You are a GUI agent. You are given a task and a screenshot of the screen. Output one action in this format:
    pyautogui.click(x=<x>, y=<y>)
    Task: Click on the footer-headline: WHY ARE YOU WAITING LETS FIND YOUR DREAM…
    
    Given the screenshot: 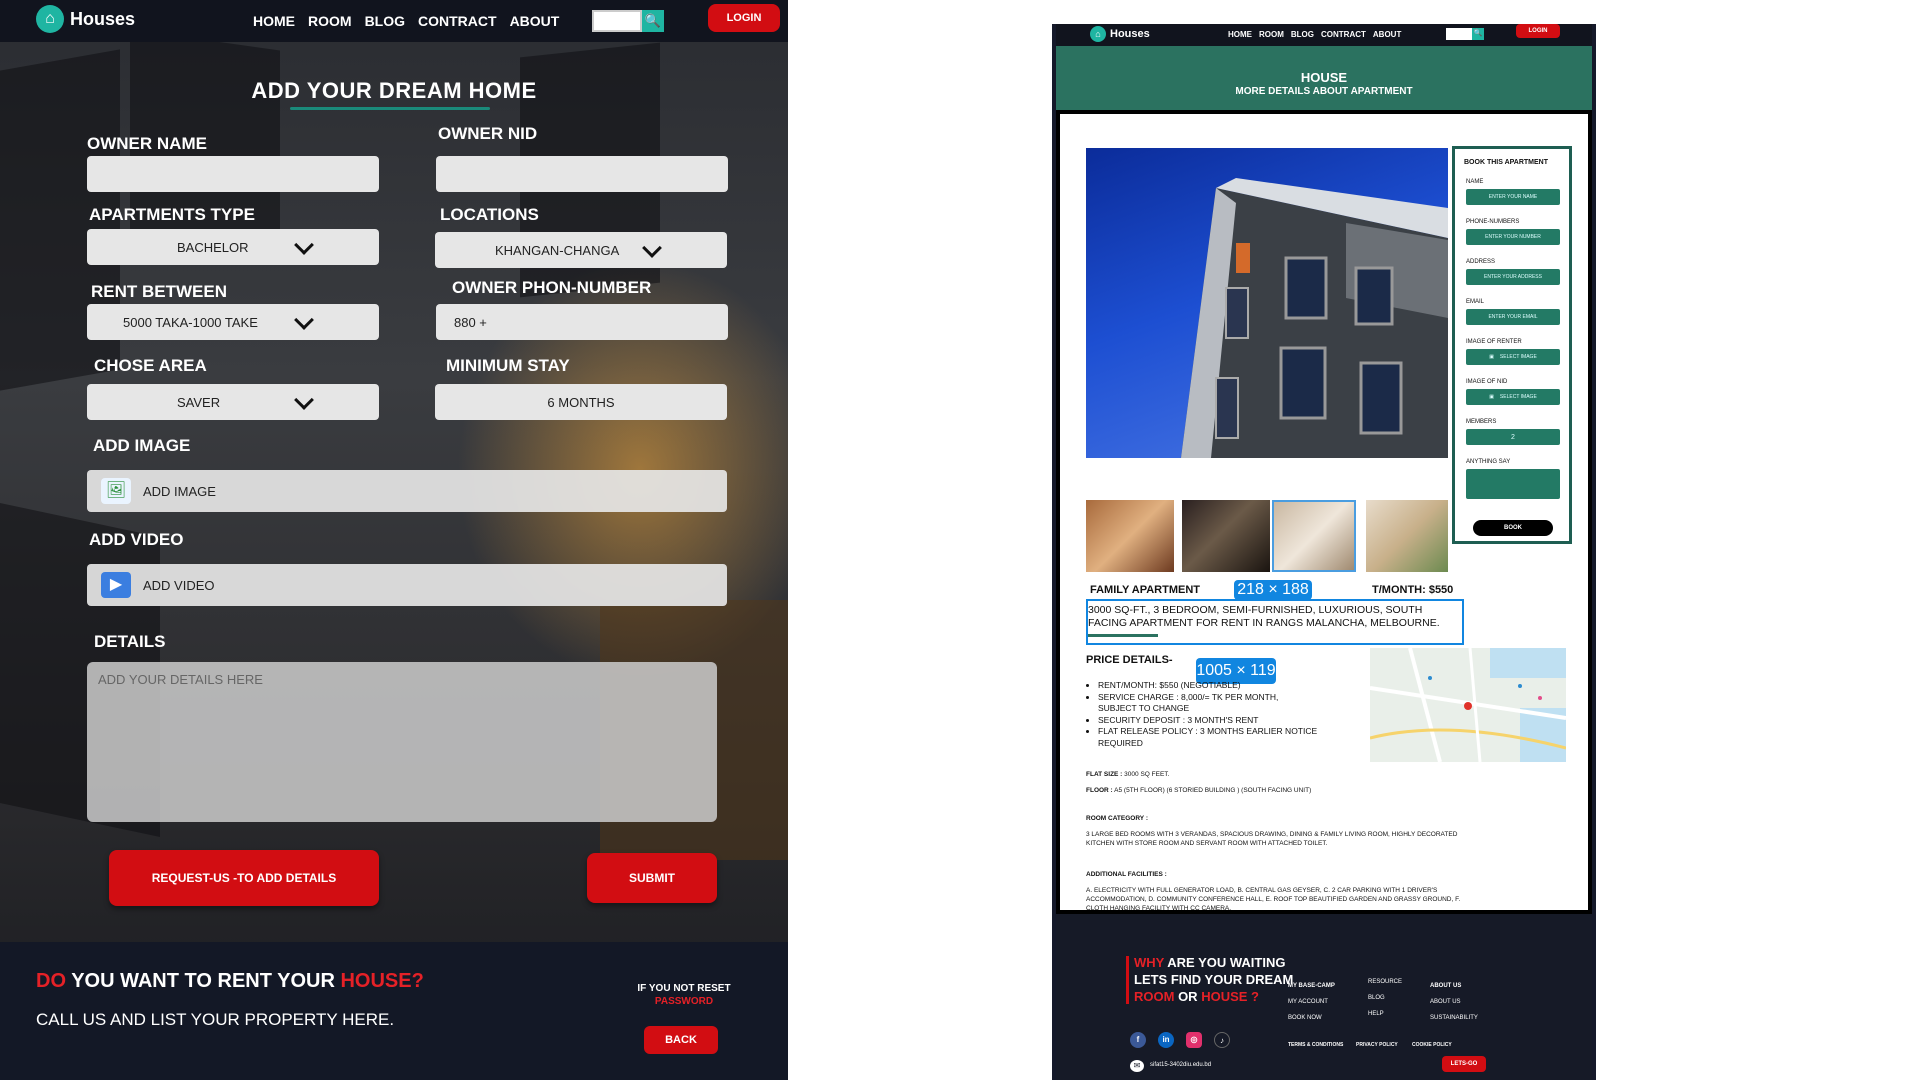 What is the action you would take?
    pyautogui.click(x=1214, y=979)
    